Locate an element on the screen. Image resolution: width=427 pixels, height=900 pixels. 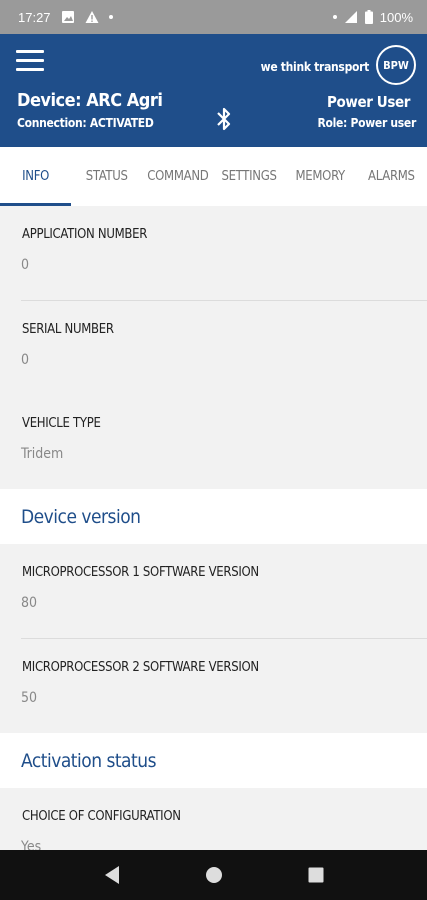
warning-icon is located at coordinates (92, 17).